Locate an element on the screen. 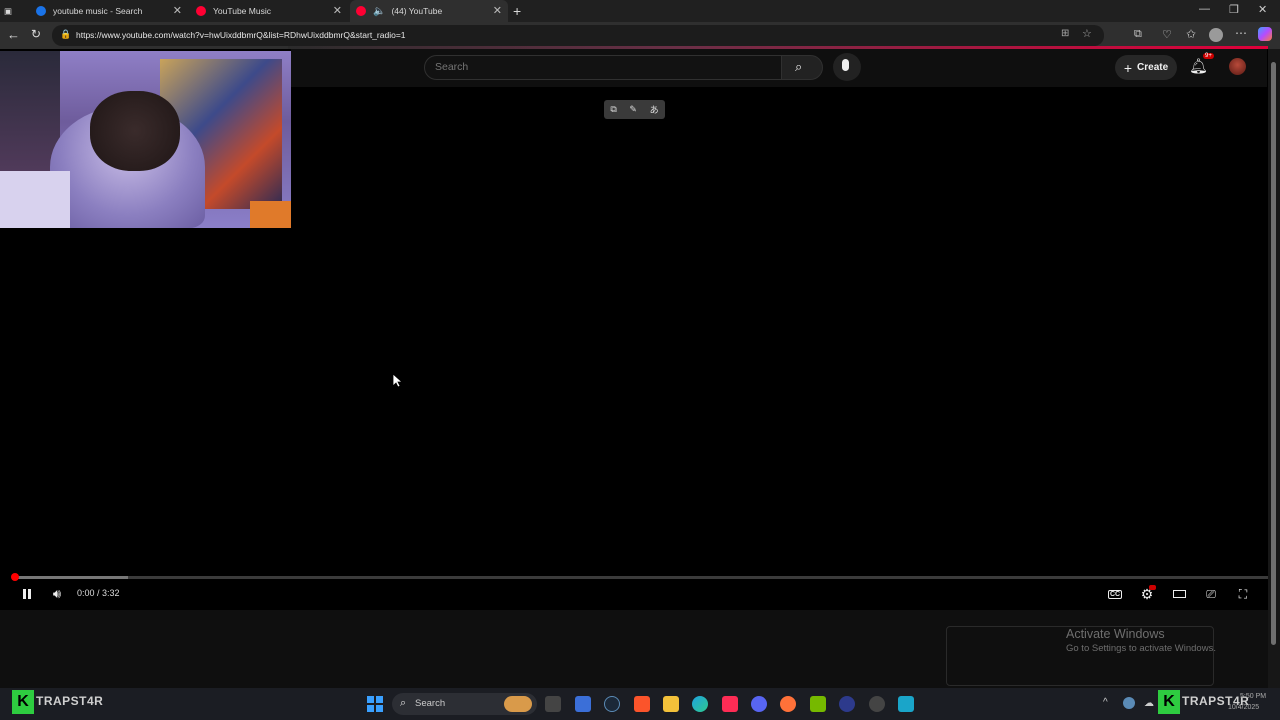 Image resolution: width=1280 pixels, height=720 pixels. cast-icon: ⎚ is located at coordinates (1211, 593).